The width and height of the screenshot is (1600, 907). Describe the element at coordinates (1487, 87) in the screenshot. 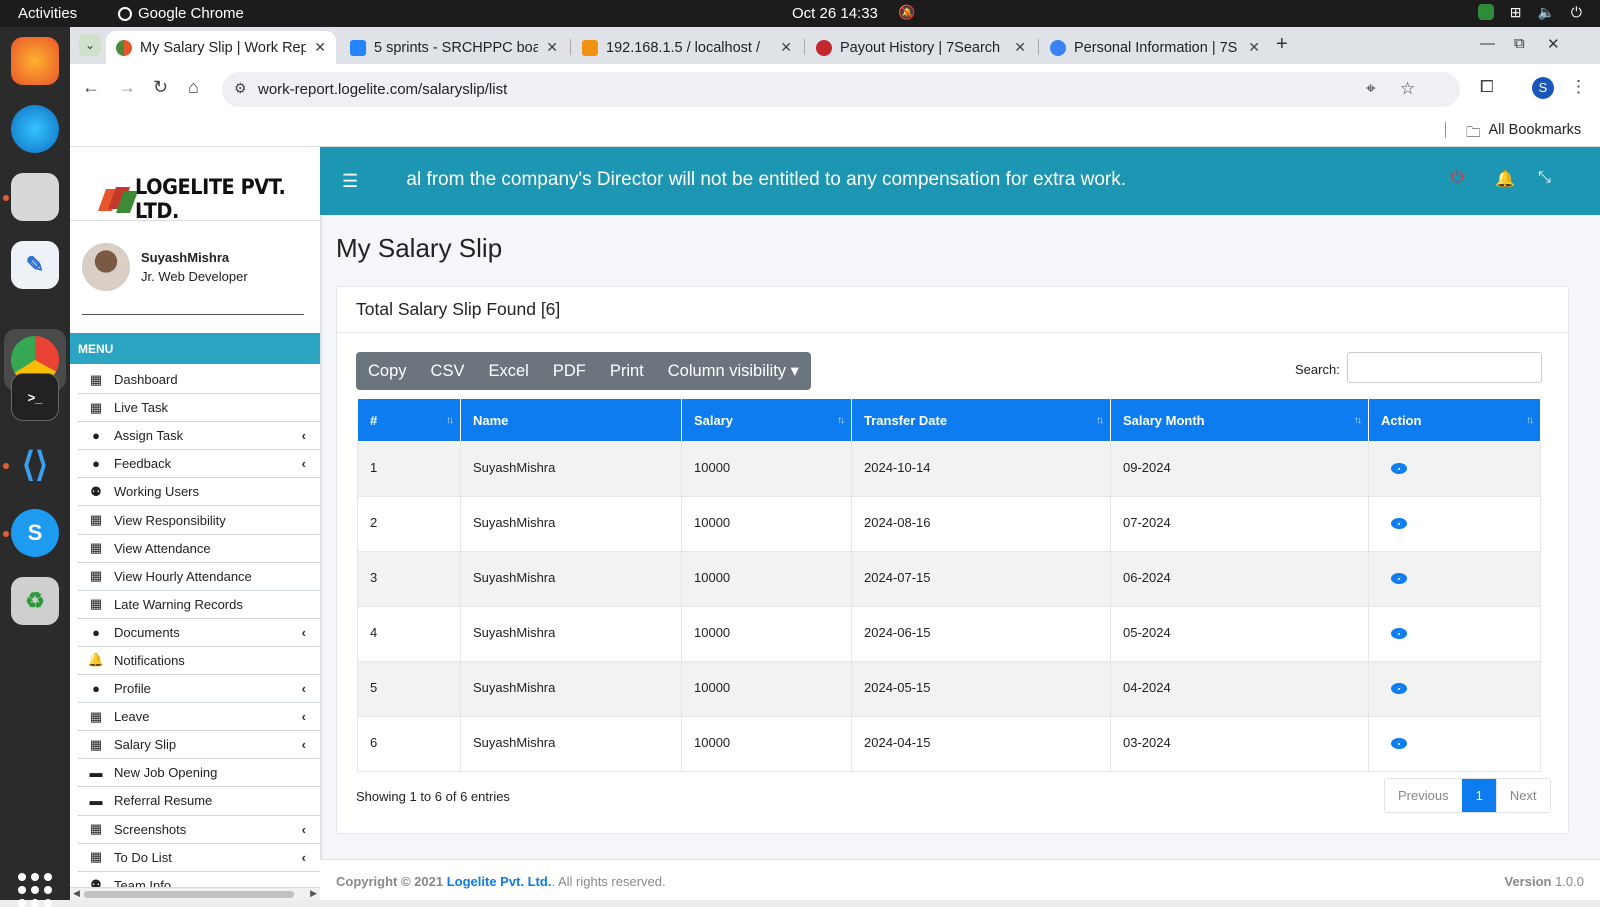

I see `extensions-icon: ⧠` at that location.